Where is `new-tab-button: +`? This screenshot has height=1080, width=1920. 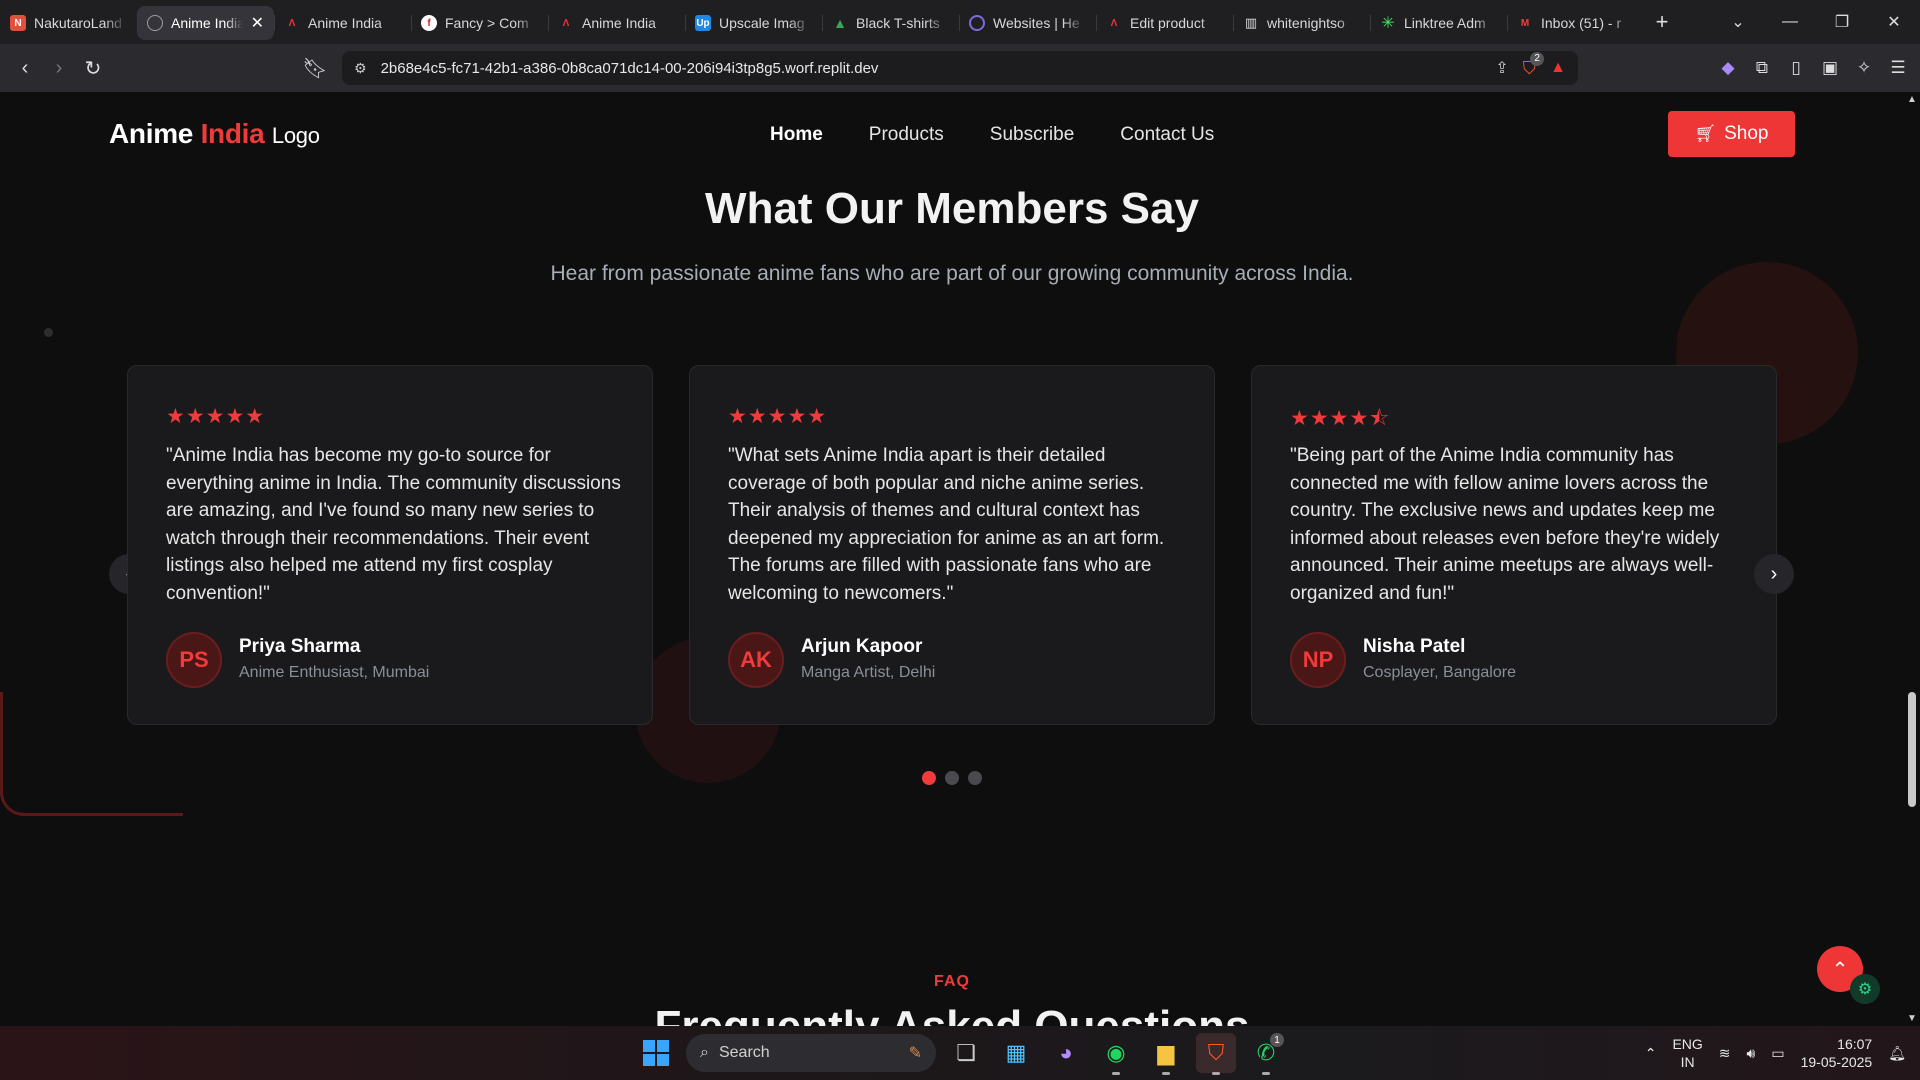 new-tab-button: + is located at coordinates (1662, 22).